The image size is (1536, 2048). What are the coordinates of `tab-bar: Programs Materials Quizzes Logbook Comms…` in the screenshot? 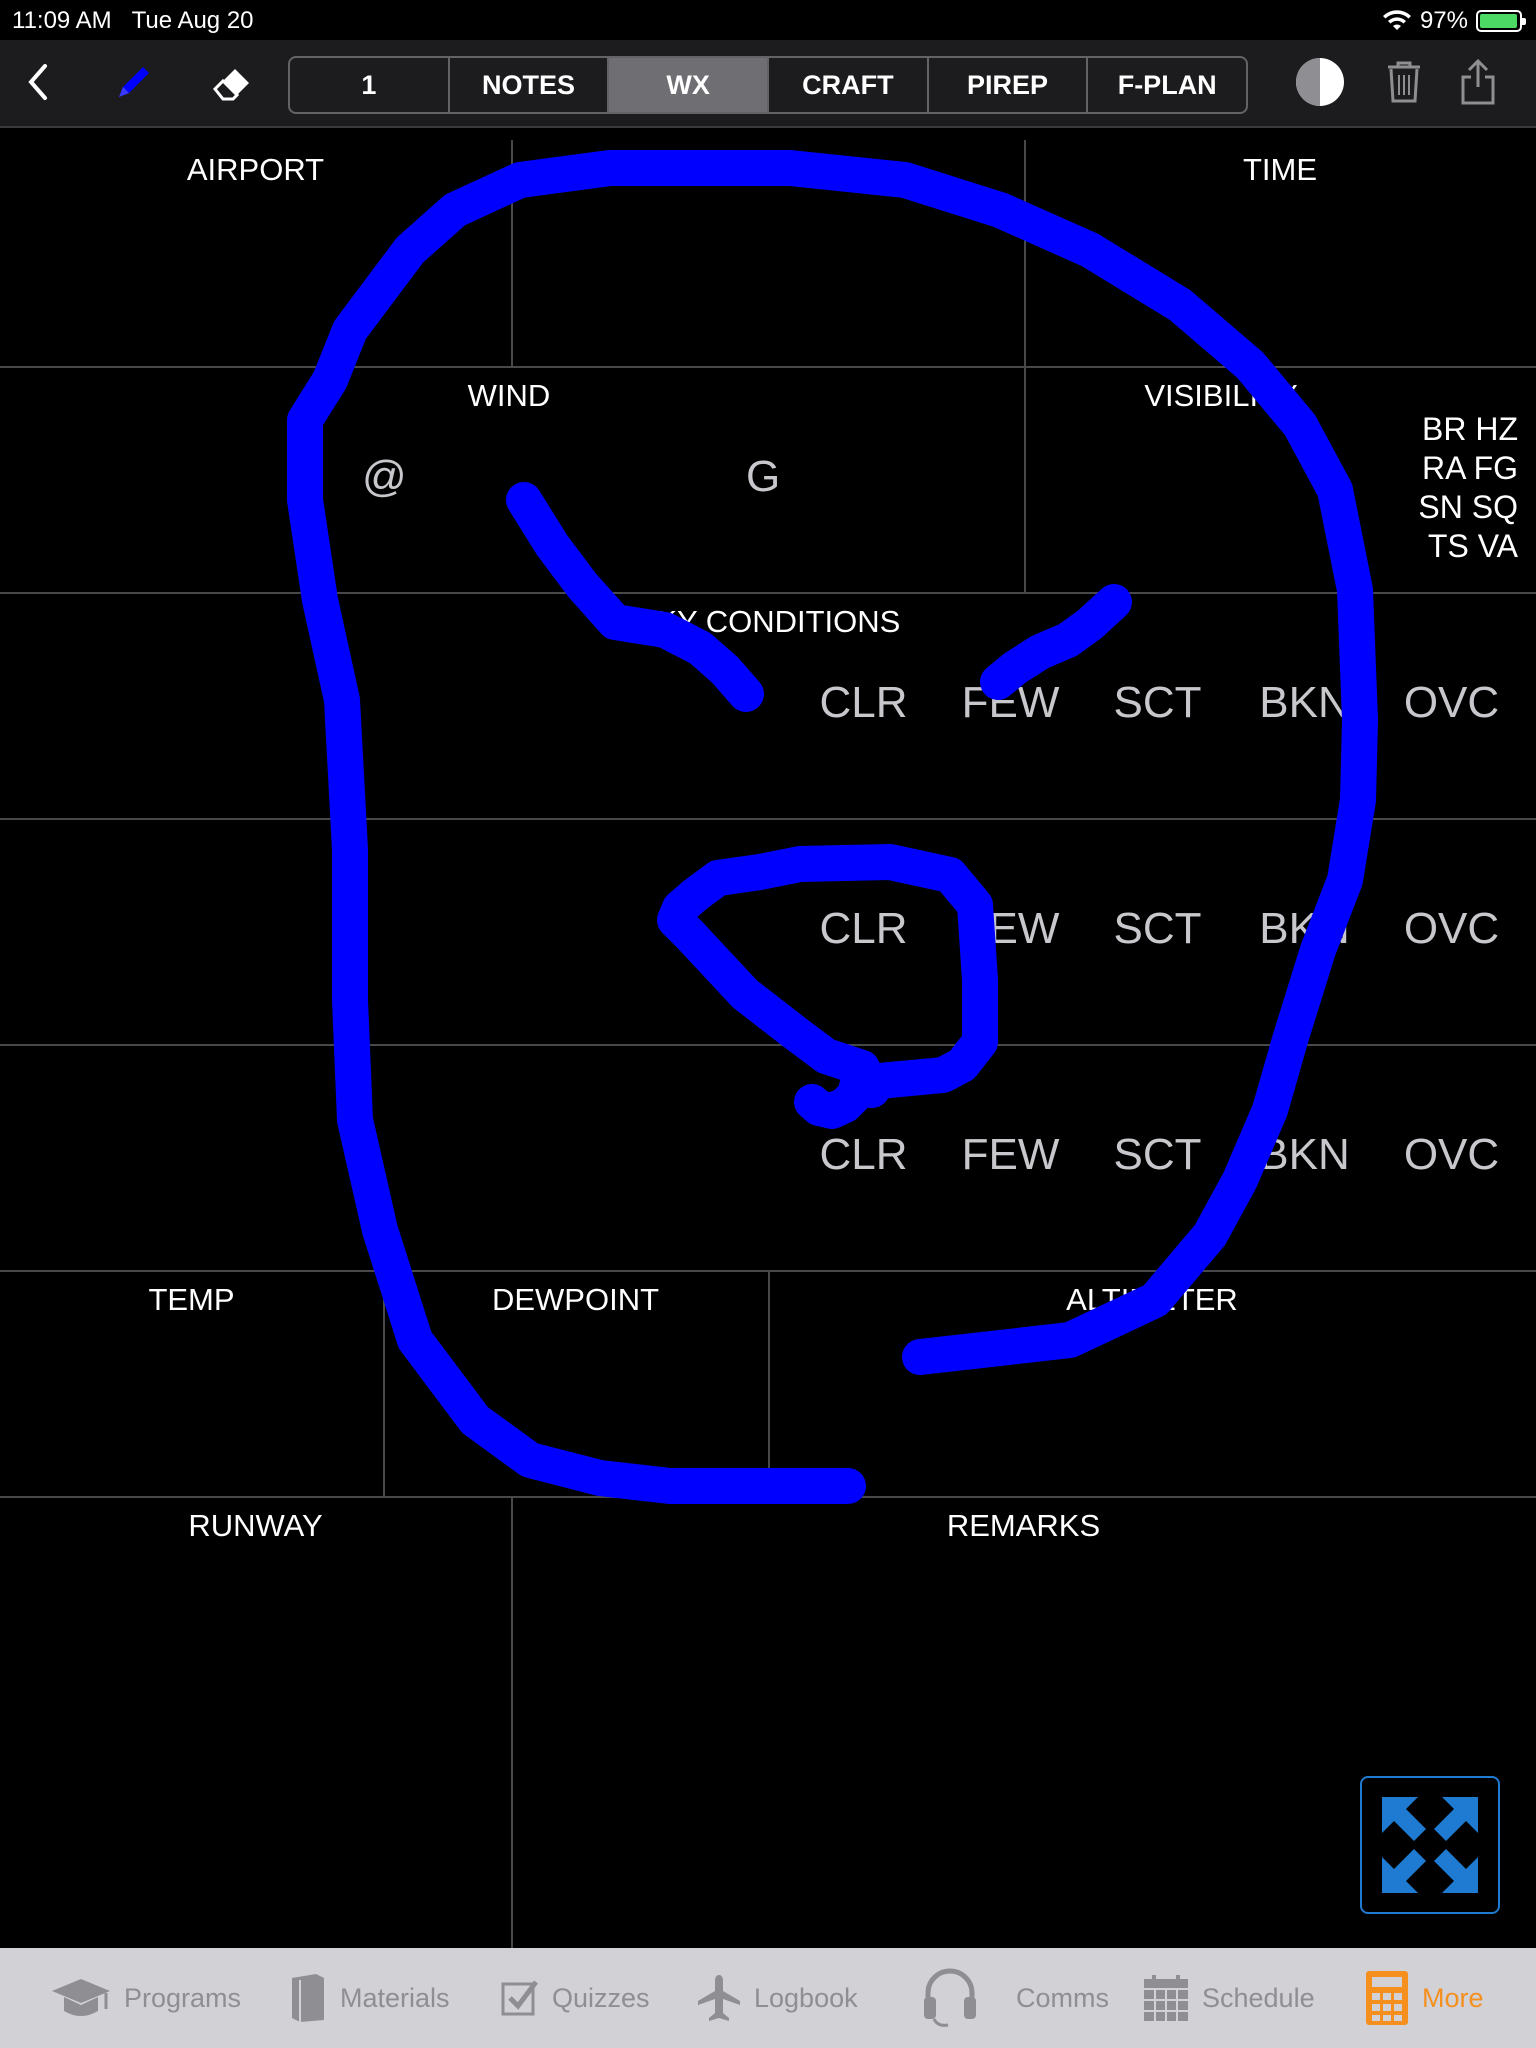 It's located at (768, 1998).